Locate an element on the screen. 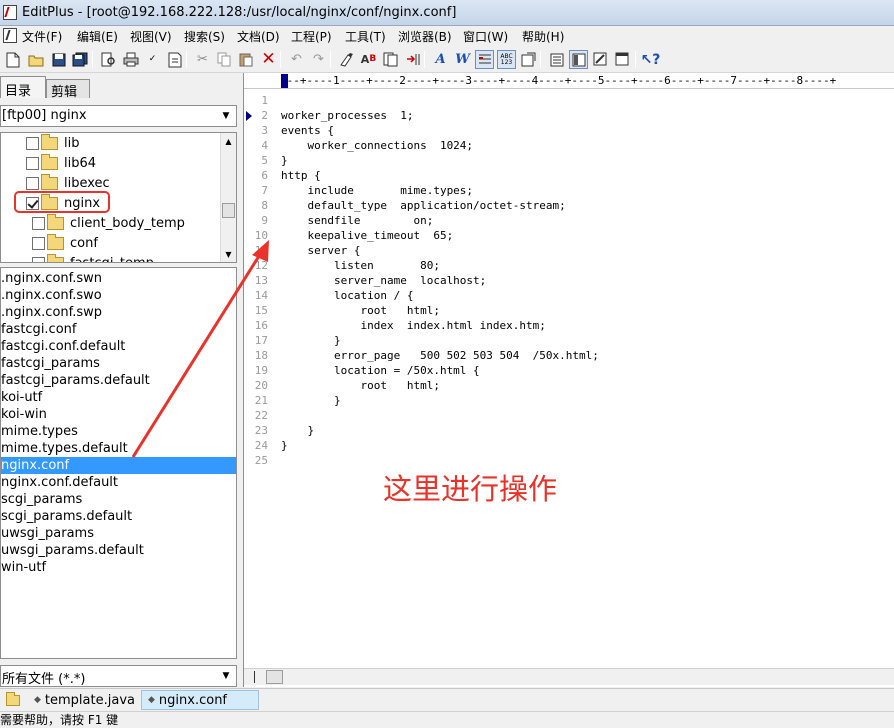 The height and width of the screenshot is (728, 894). tree-item-libexec: libexec is located at coordinates (68, 183).